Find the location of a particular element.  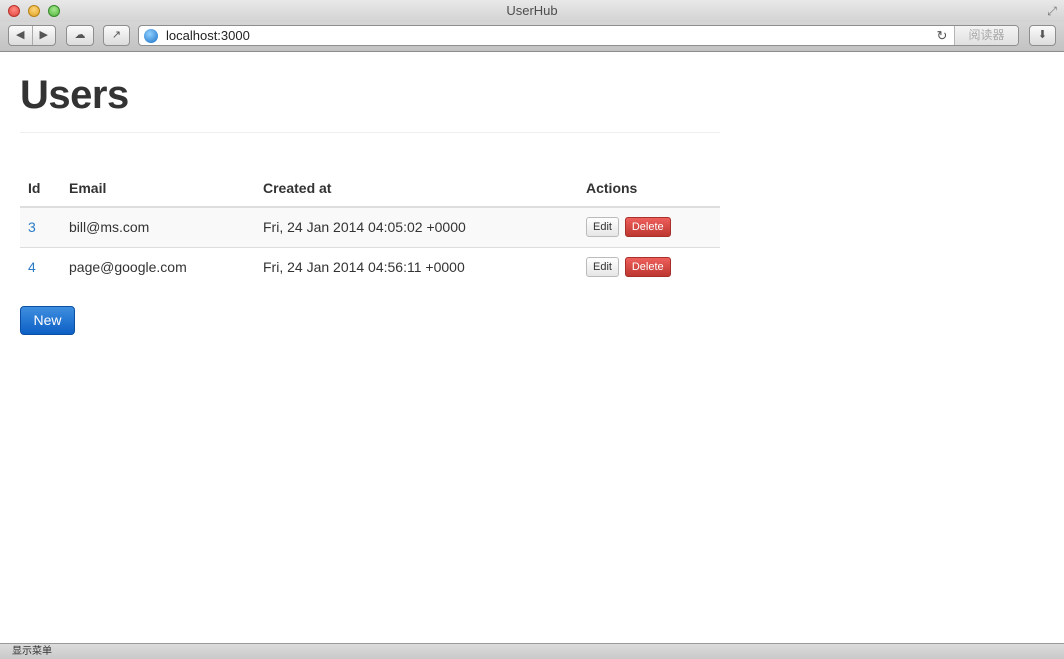

cloud-icon: ☁ is located at coordinates (80, 35).